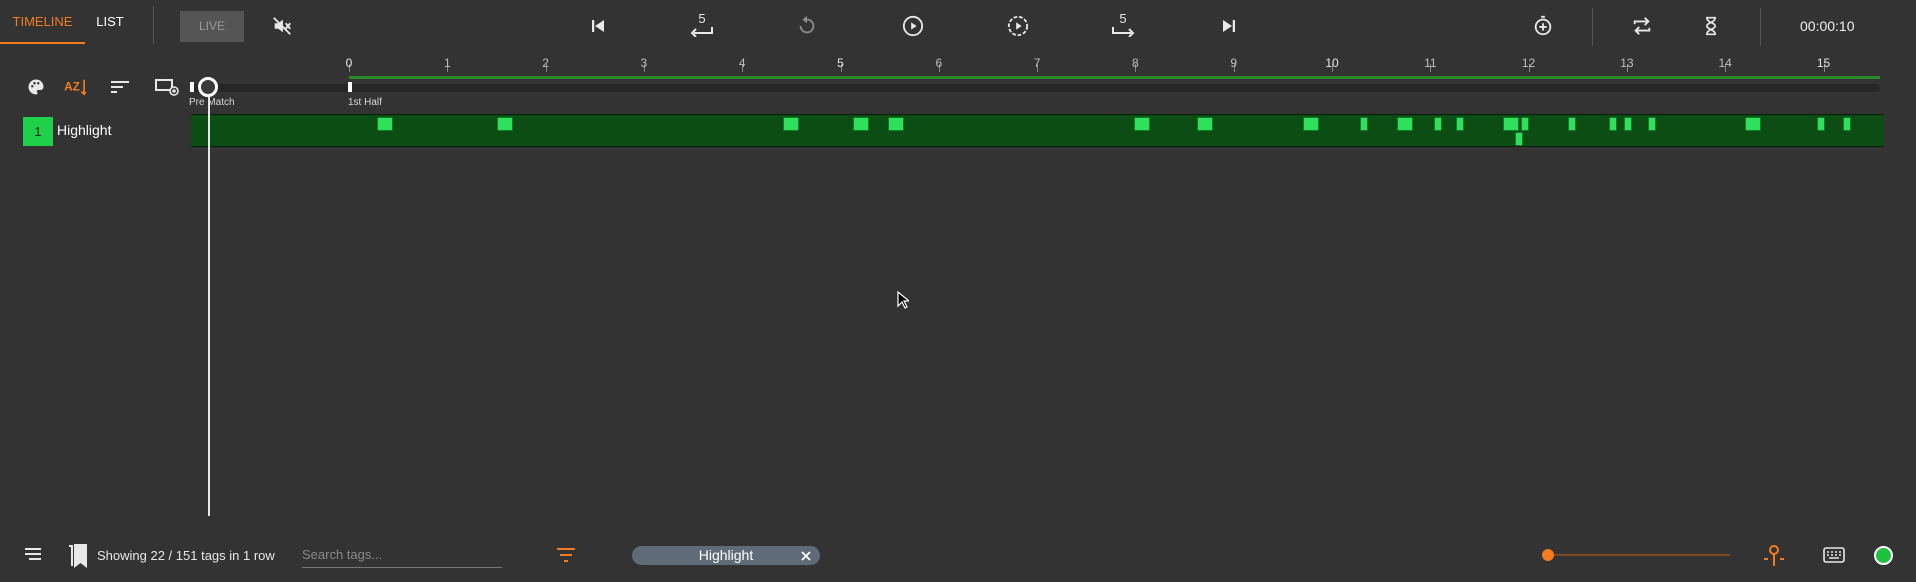 The width and height of the screenshot is (1916, 582). What do you see at coordinates (939, 63) in the screenshot?
I see `ruler-tick-label: 6` at bounding box center [939, 63].